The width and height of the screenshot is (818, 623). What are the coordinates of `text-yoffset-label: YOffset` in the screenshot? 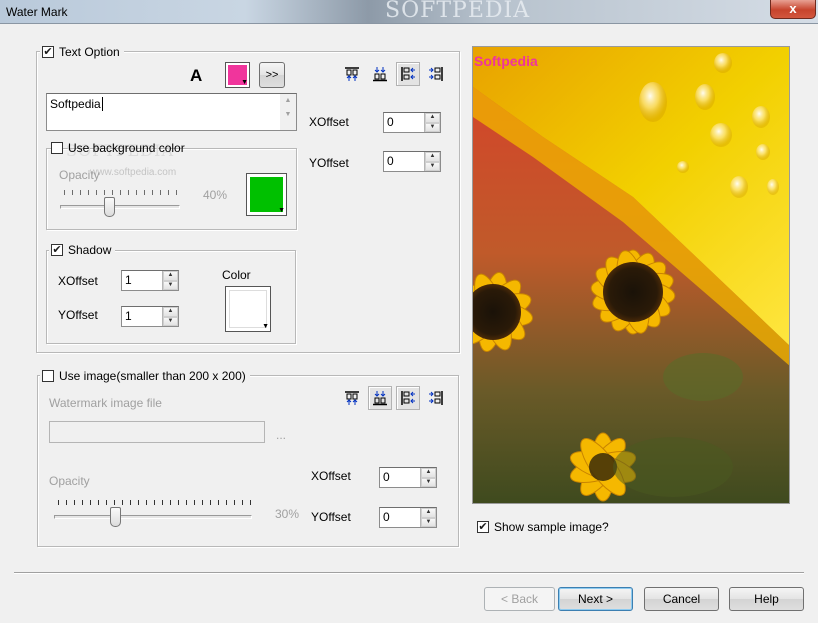 It's located at (329, 163).